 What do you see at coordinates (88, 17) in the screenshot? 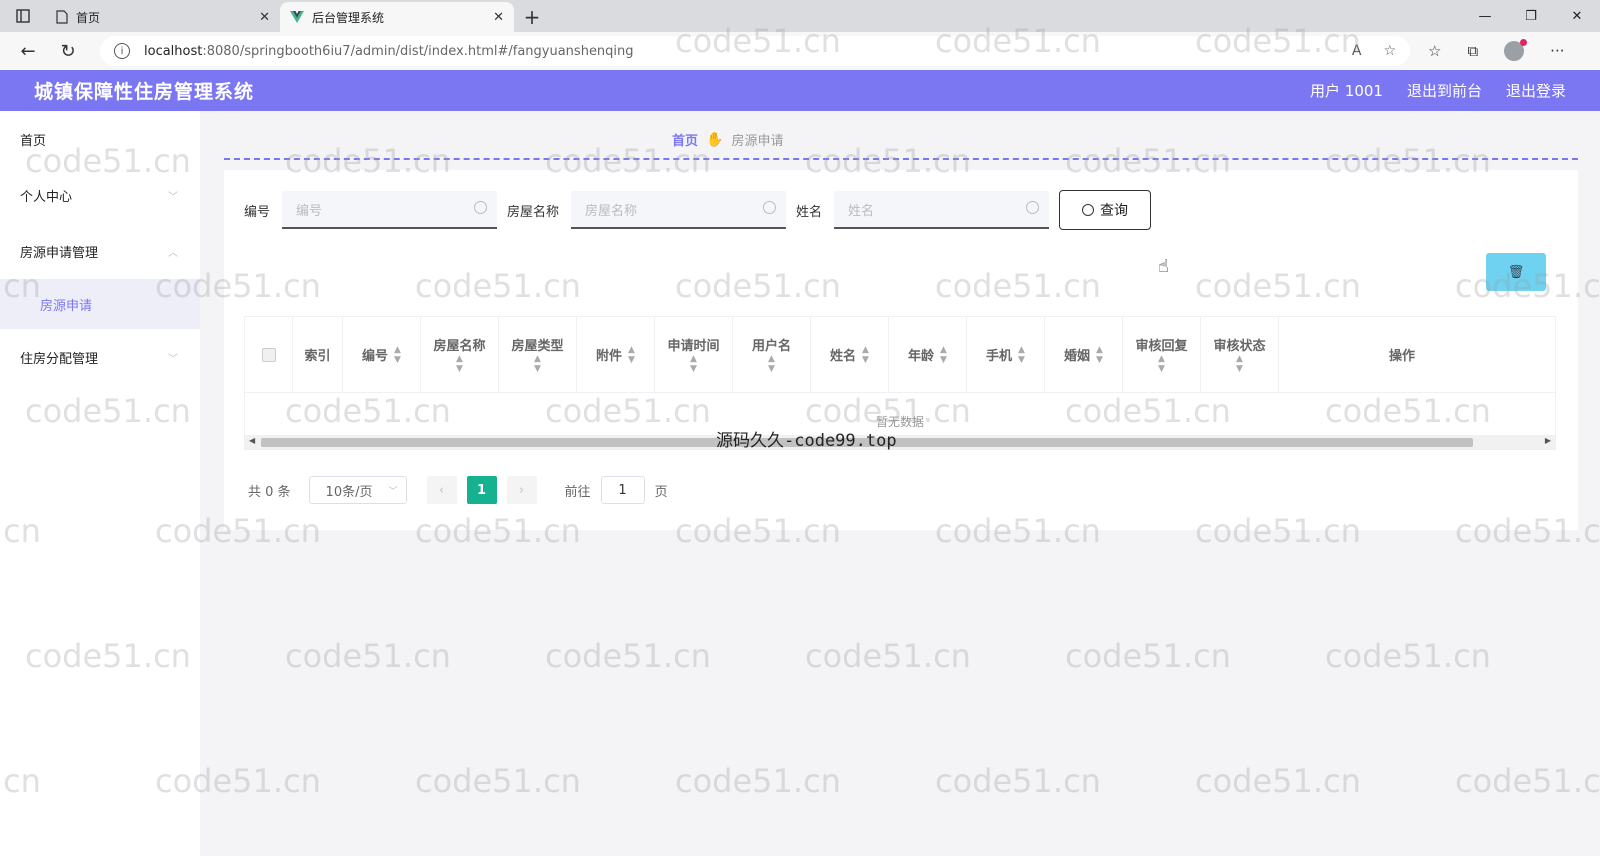
I see `tab-title: 首页` at bounding box center [88, 17].